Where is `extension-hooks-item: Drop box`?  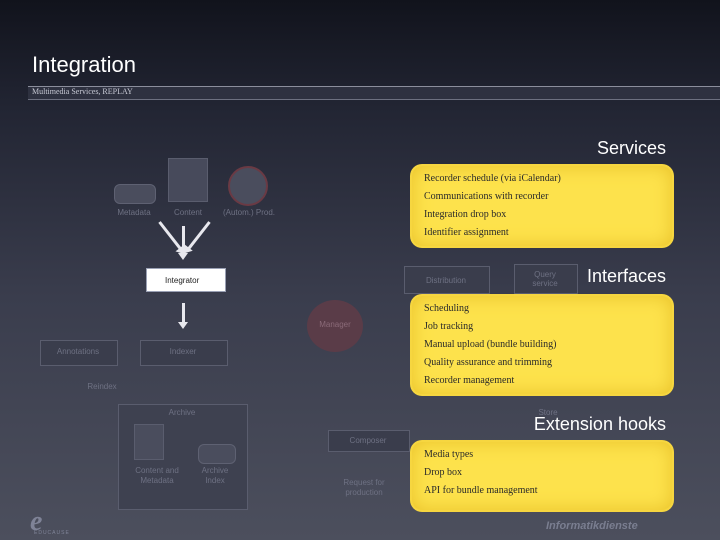
extension-hooks-item: Drop box is located at coordinates (443, 472).